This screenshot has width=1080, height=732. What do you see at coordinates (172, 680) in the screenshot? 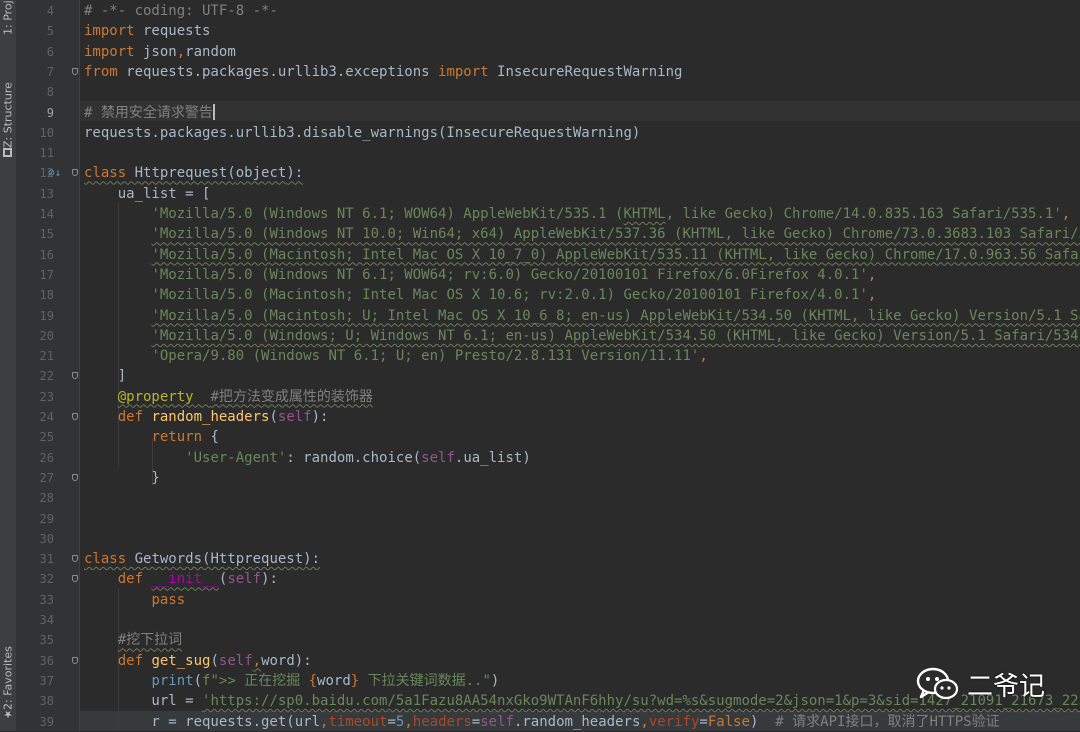
I see `code-token: print` at bounding box center [172, 680].